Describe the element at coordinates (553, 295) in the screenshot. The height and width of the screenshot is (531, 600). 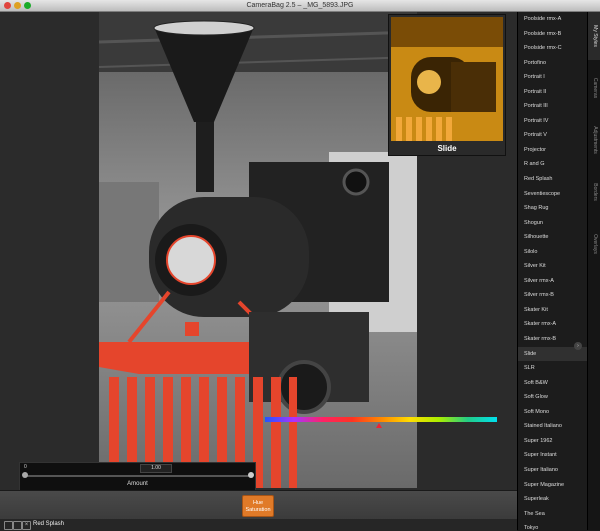
I see `style-item: Silver rmx-B` at that location.